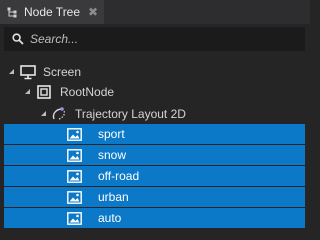  I want to click on square-node-icon, so click(44, 92).